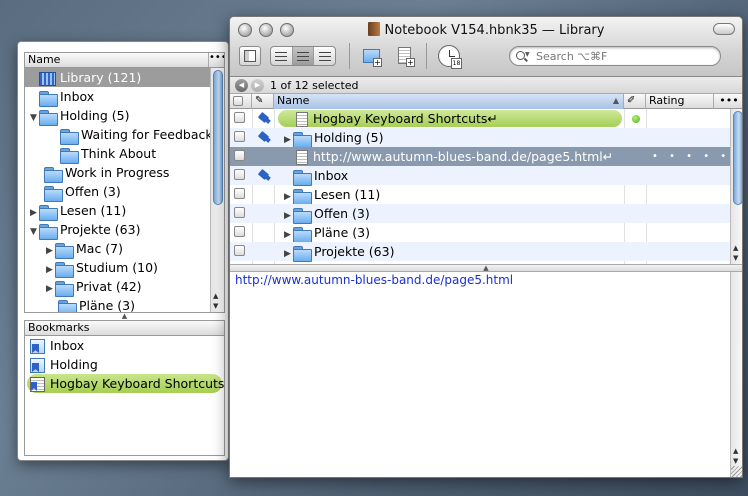 The image size is (748, 496). Describe the element at coordinates (124, 364) in the screenshot. I see `bookmark-item-holding: Holding` at that location.